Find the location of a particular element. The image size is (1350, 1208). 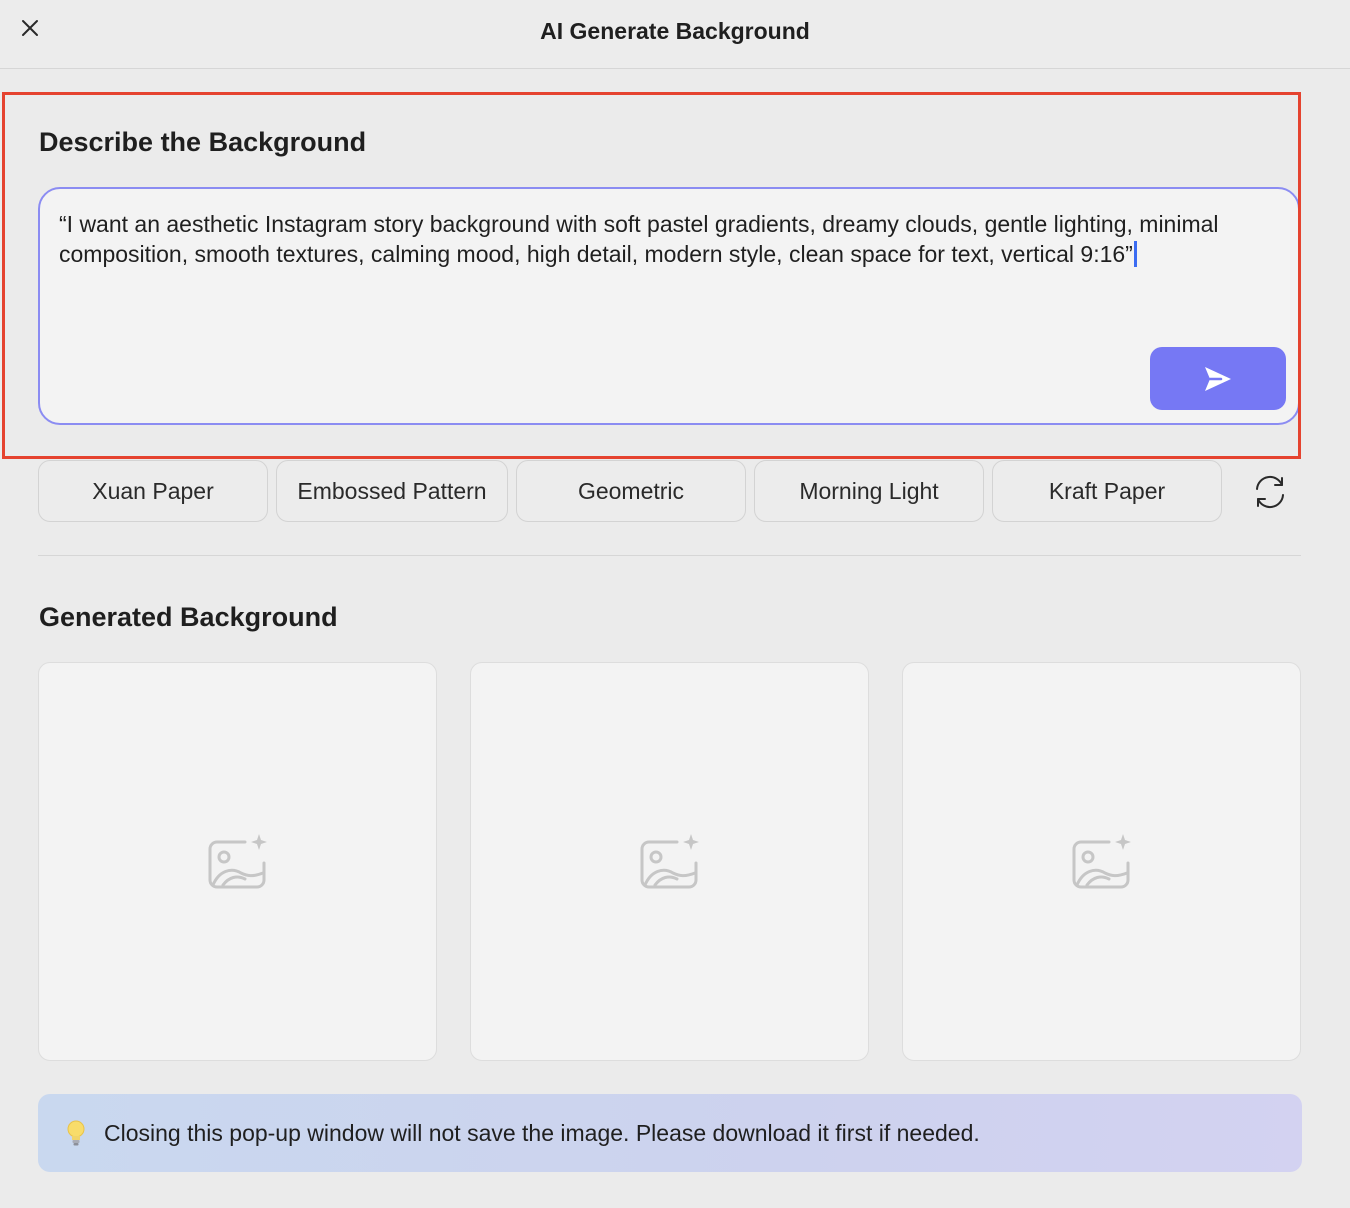

text-caret is located at coordinates (1135, 254).